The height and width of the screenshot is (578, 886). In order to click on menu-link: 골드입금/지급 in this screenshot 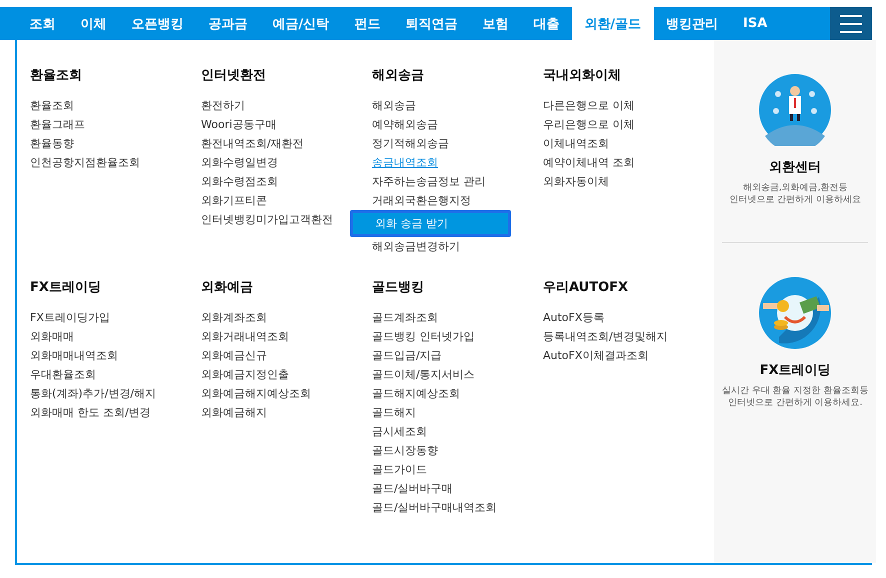, I will do `click(407, 355)`.